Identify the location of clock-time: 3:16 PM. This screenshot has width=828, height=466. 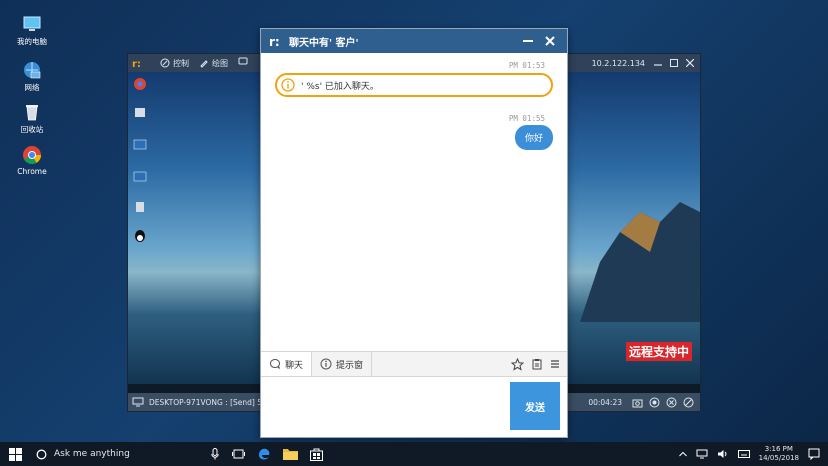
(778, 449).